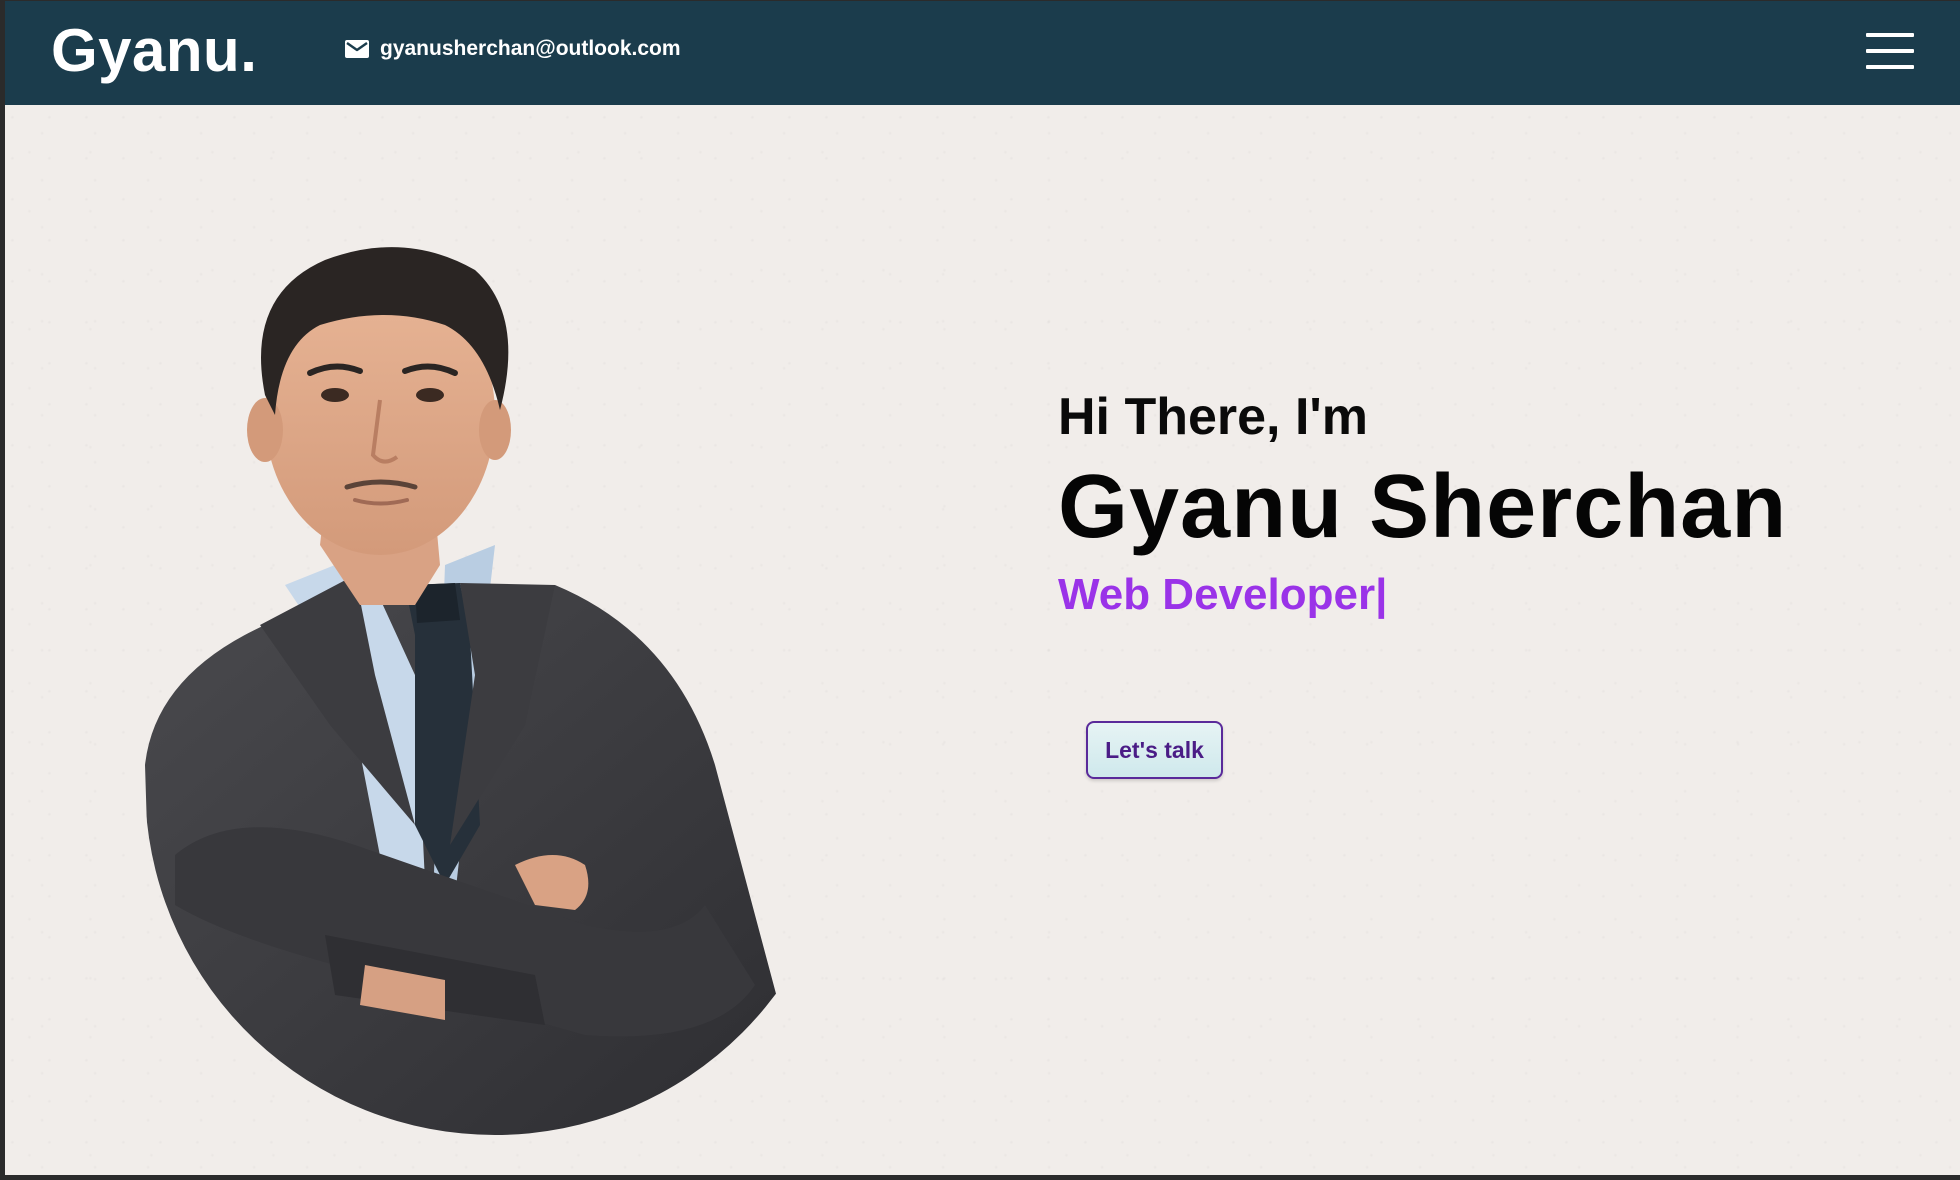 This screenshot has height=1180, width=1960. I want to click on hamburger-menu-icon, so click(1890, 51).